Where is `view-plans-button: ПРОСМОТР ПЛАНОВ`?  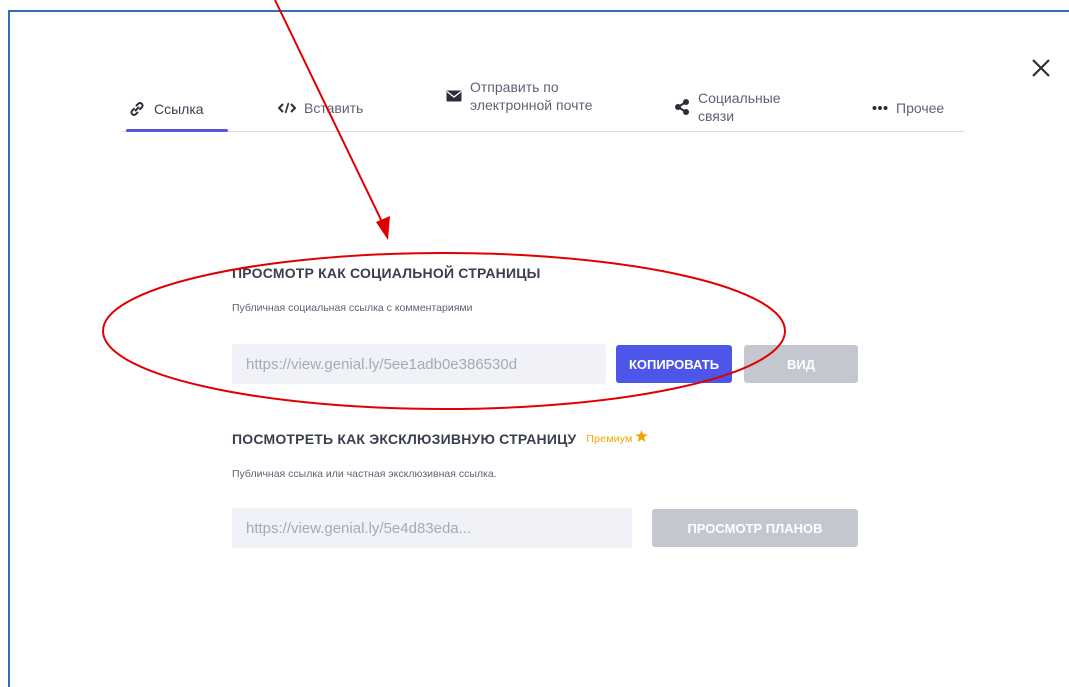 view-plans-button: ПРОСМОТР ПЛАНОВ is located at coordinates (755, 528).